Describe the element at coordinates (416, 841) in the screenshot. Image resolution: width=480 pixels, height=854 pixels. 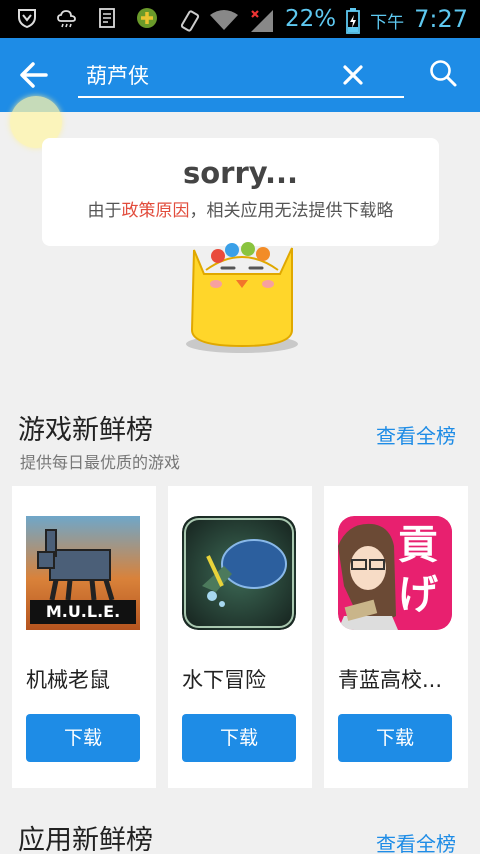
I see `app-see-all-link: 查看全榜` at that location.